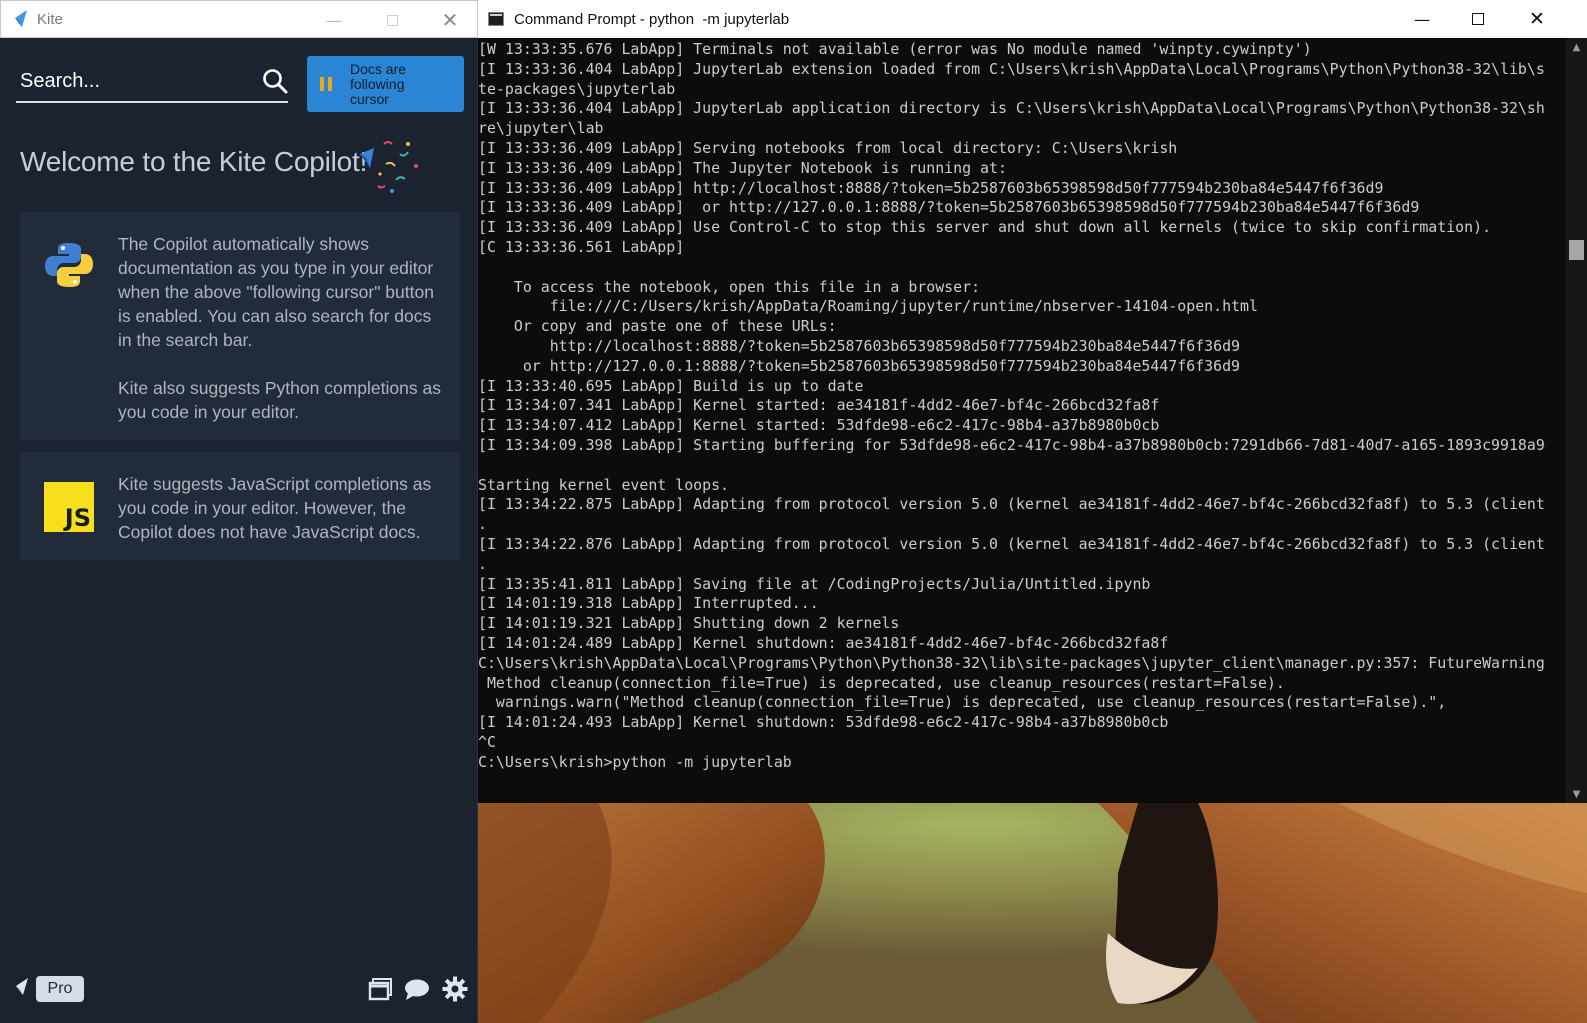 The image size is (1587, 1023). I want to click on kite-titlebar: Kite — ✕, so click(239, 19).